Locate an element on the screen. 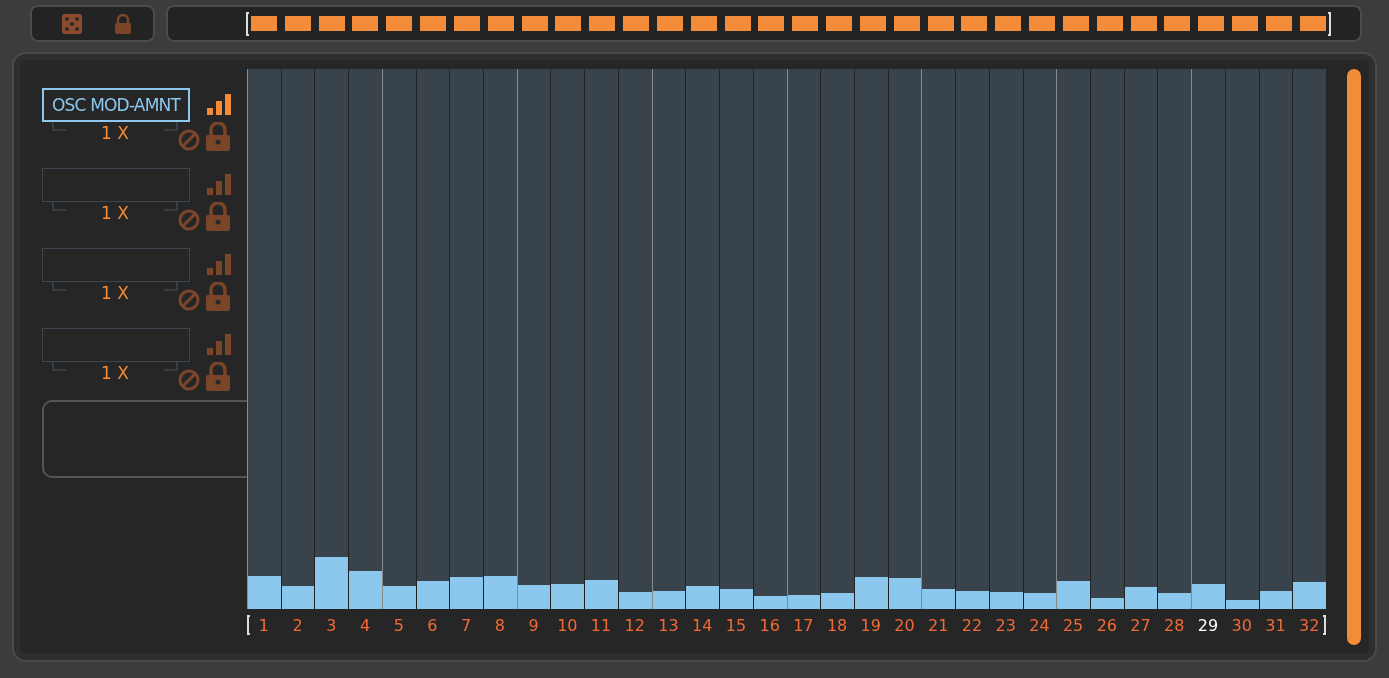  step-number: 19 is located at coordinates (870, 625).